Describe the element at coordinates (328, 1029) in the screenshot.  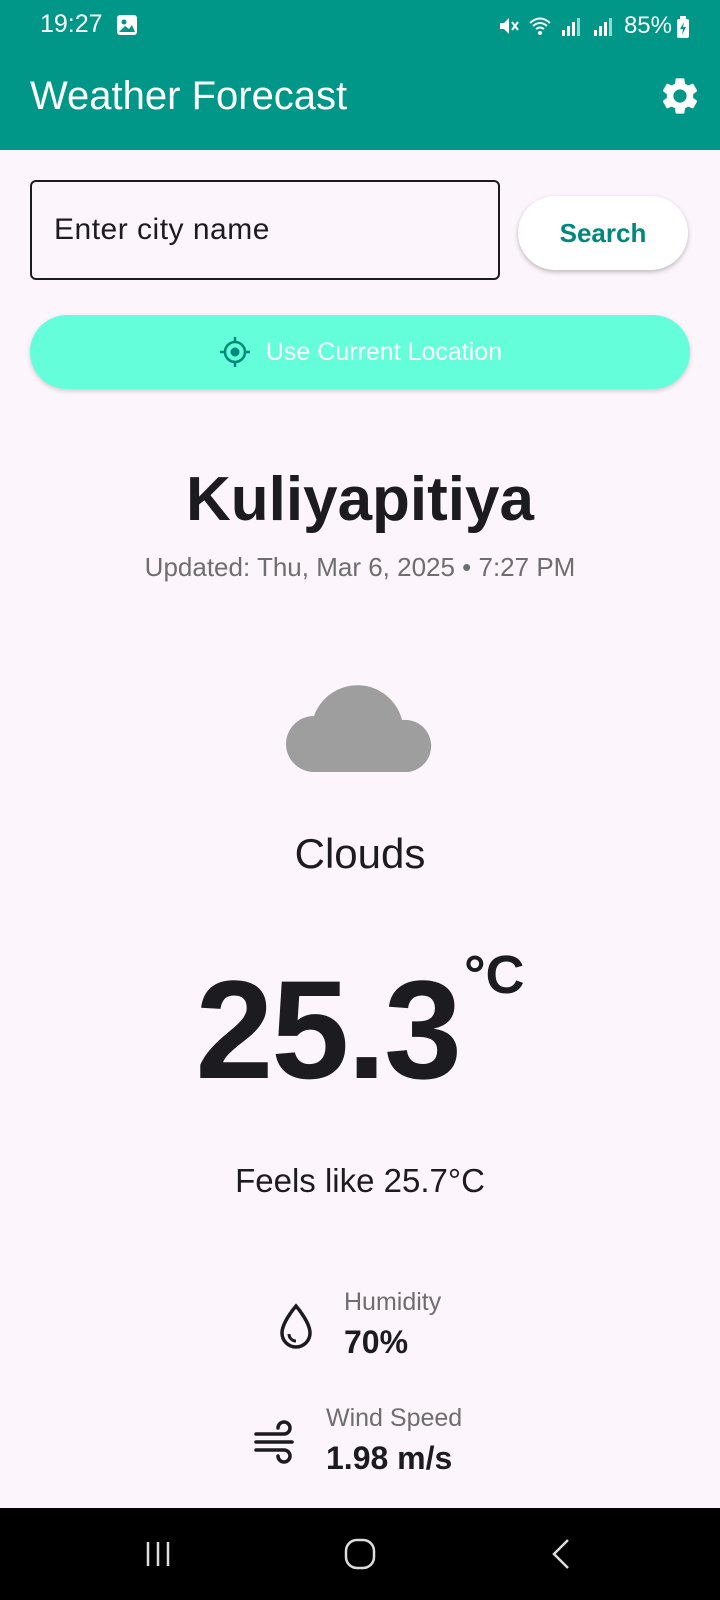
I see `temperature-value: 25.3` at that location.